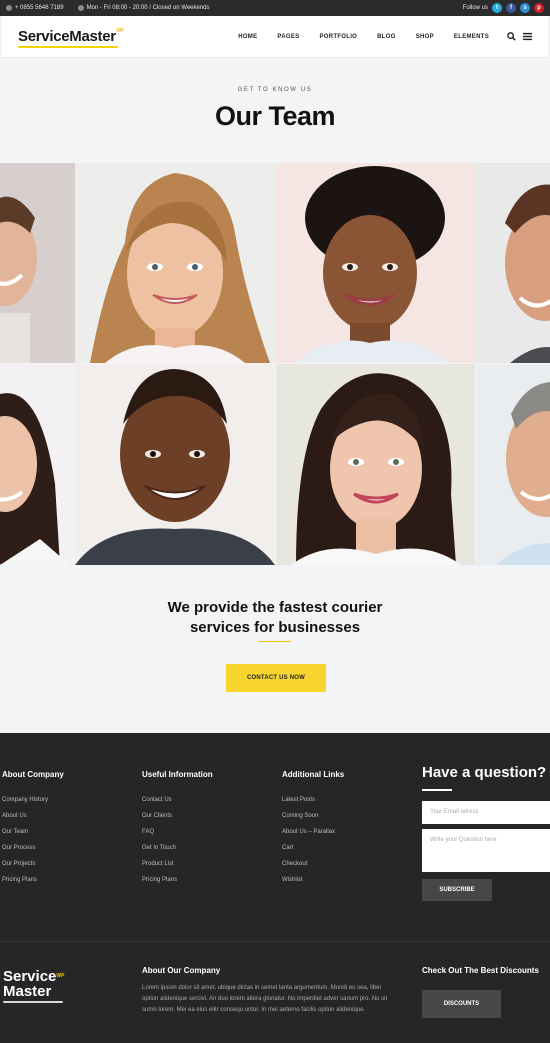  I want to click on about-company-title: About Our Company, so click(181, 970).